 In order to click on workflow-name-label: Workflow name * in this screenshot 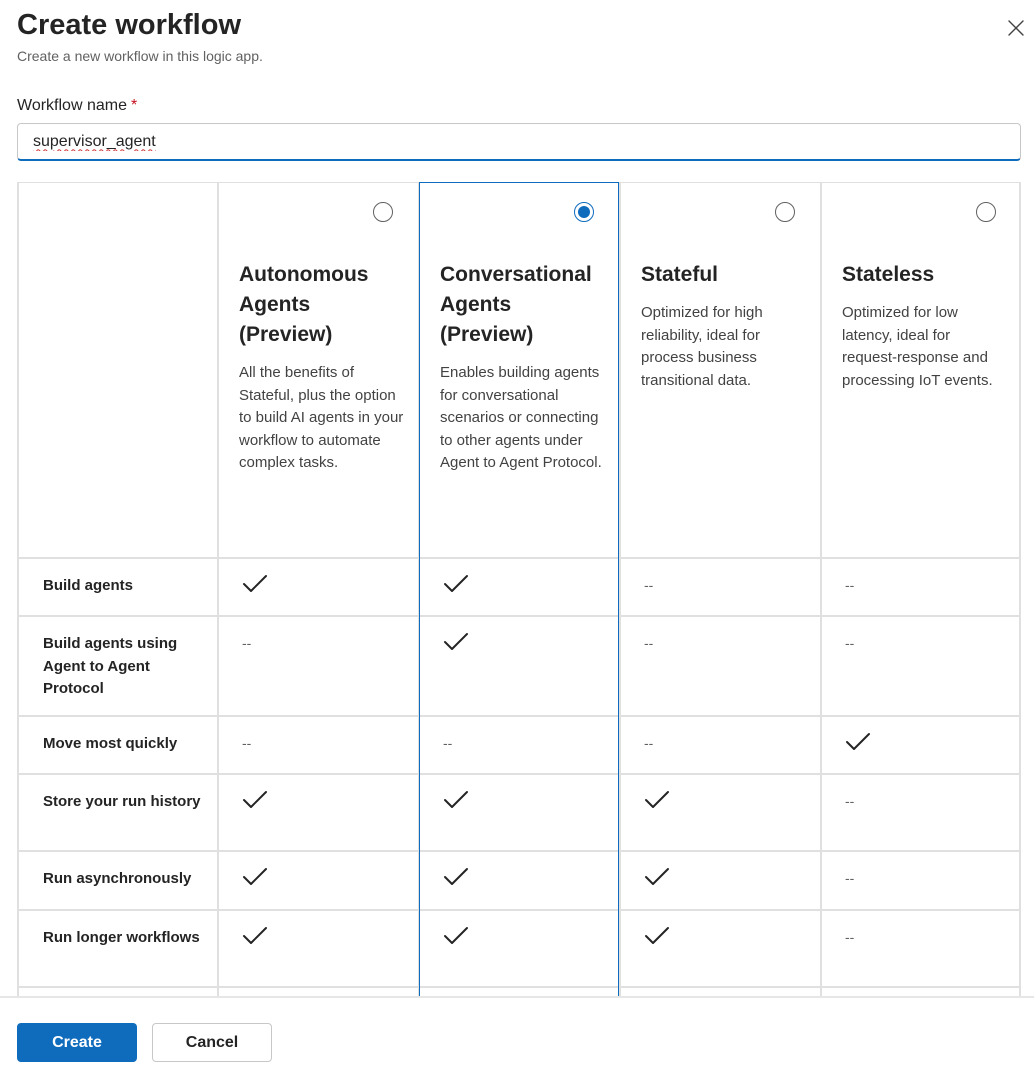, I will do `click(77, 106)`.